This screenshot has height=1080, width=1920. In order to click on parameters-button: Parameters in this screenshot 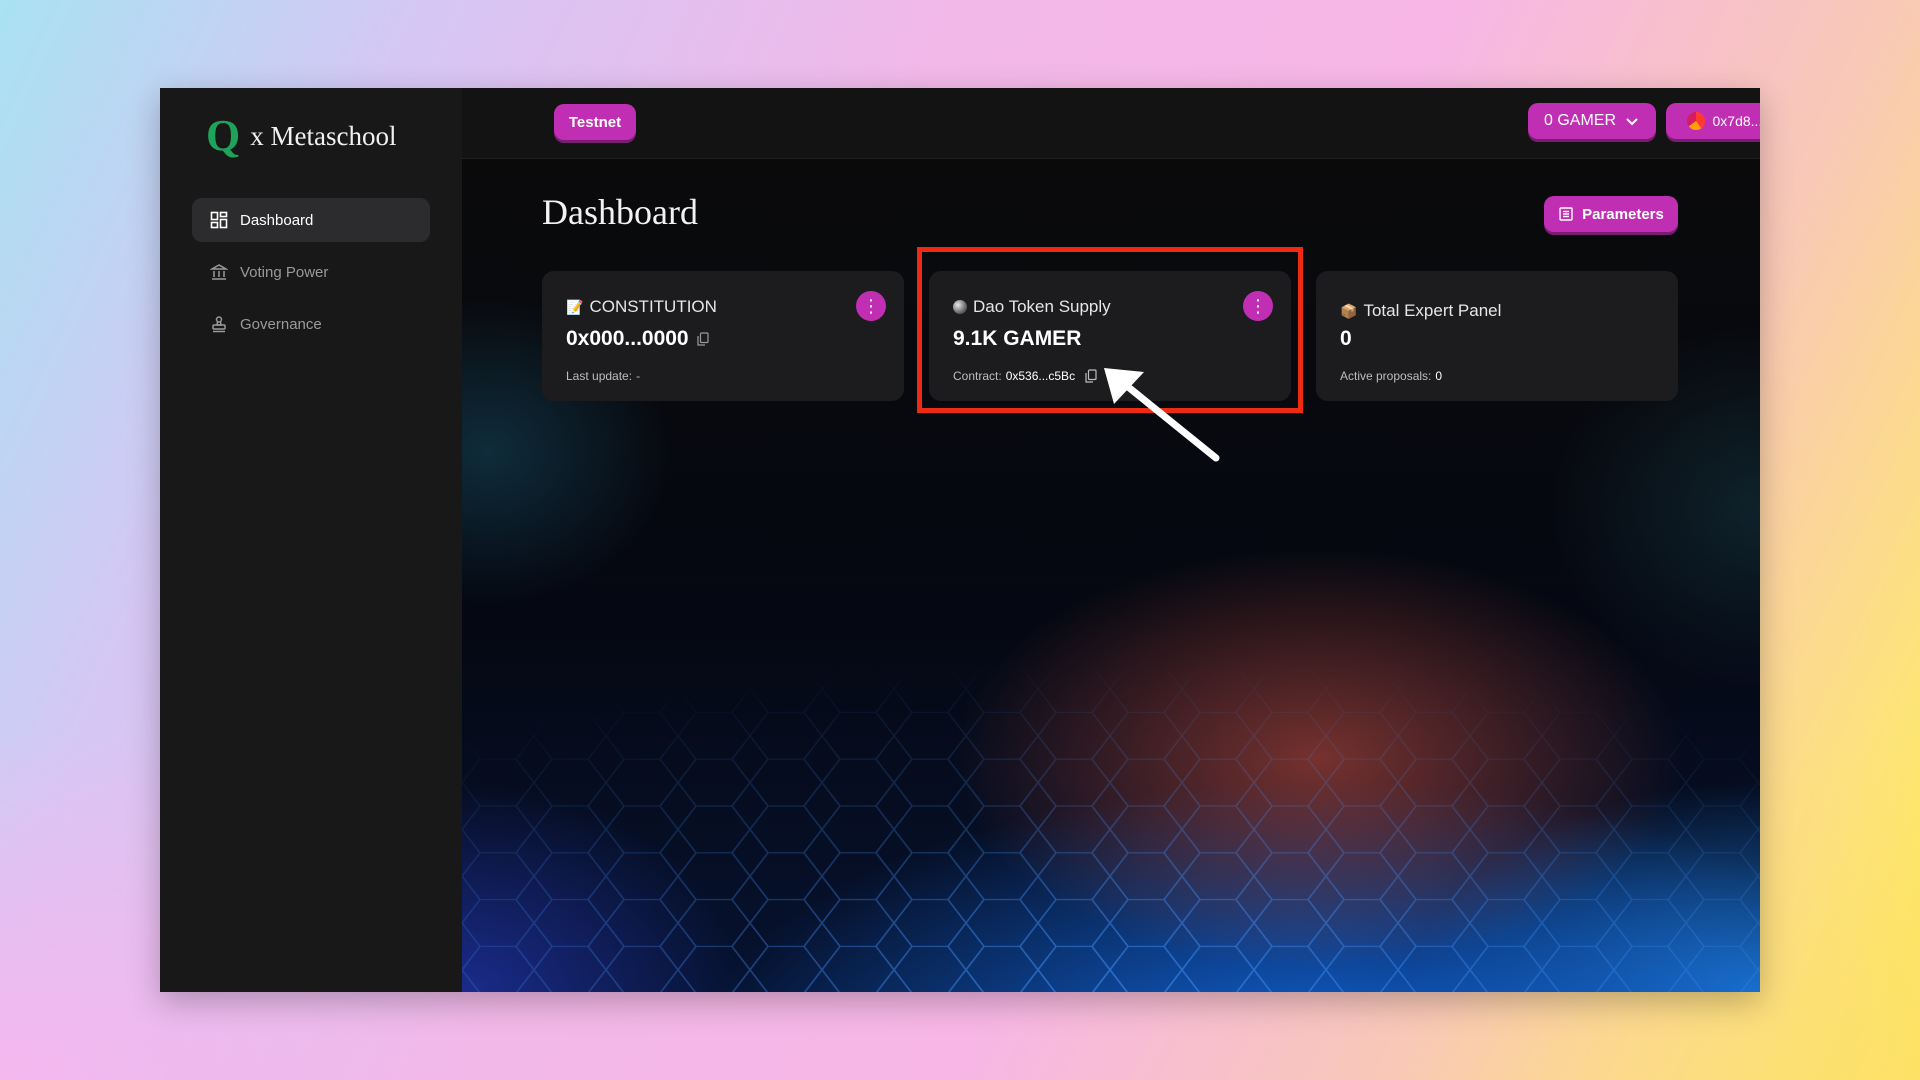, I will do `click(1611, 214)`.